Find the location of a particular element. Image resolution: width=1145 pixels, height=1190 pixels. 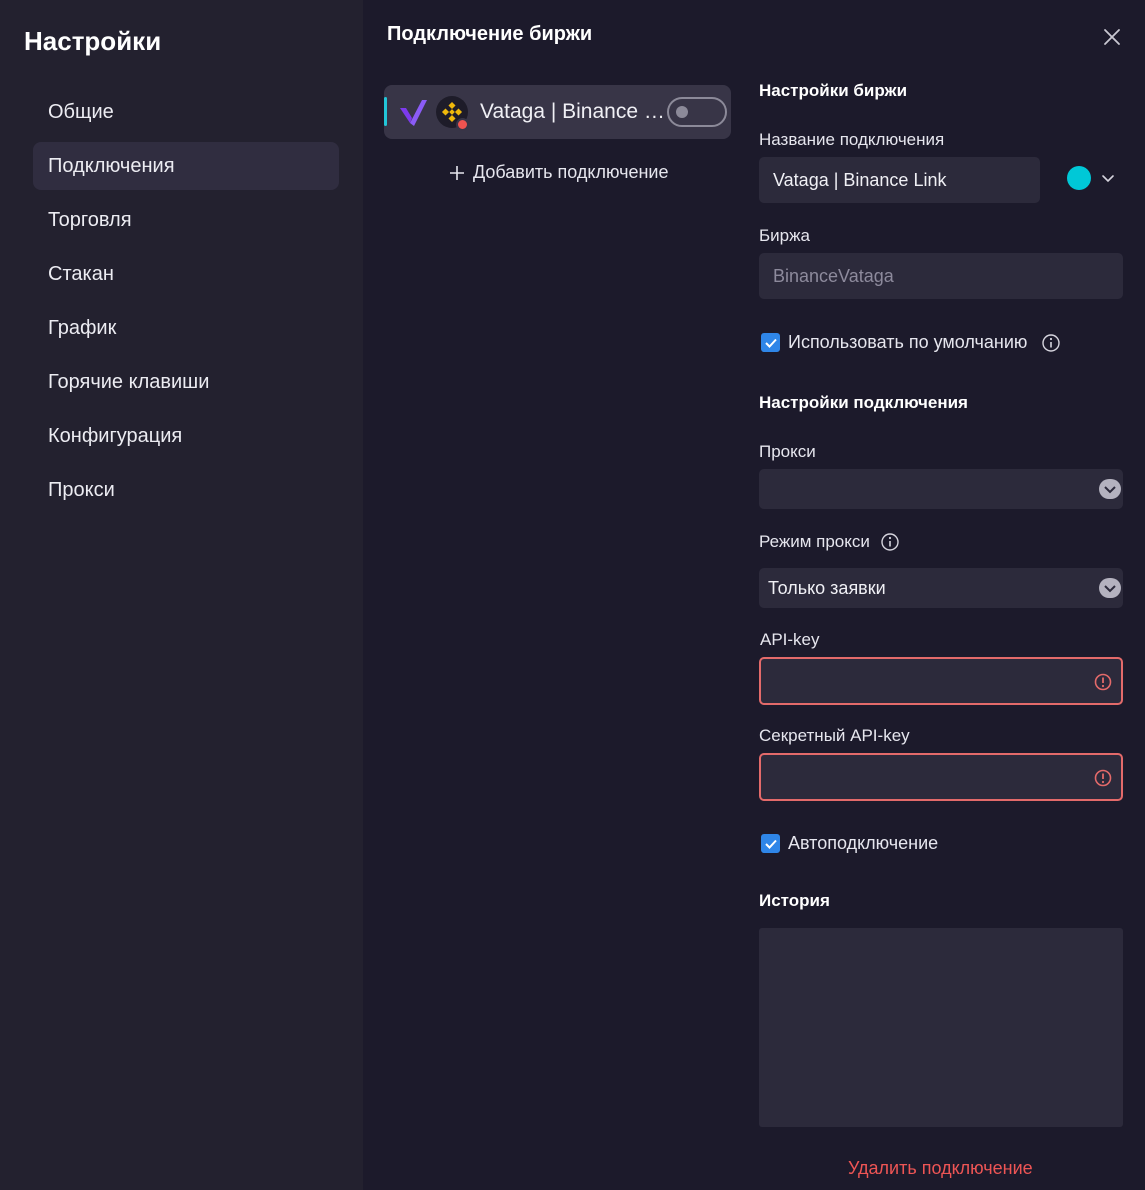

sidebar-item-proxy: Прокси is located at coordinates (186, 490).